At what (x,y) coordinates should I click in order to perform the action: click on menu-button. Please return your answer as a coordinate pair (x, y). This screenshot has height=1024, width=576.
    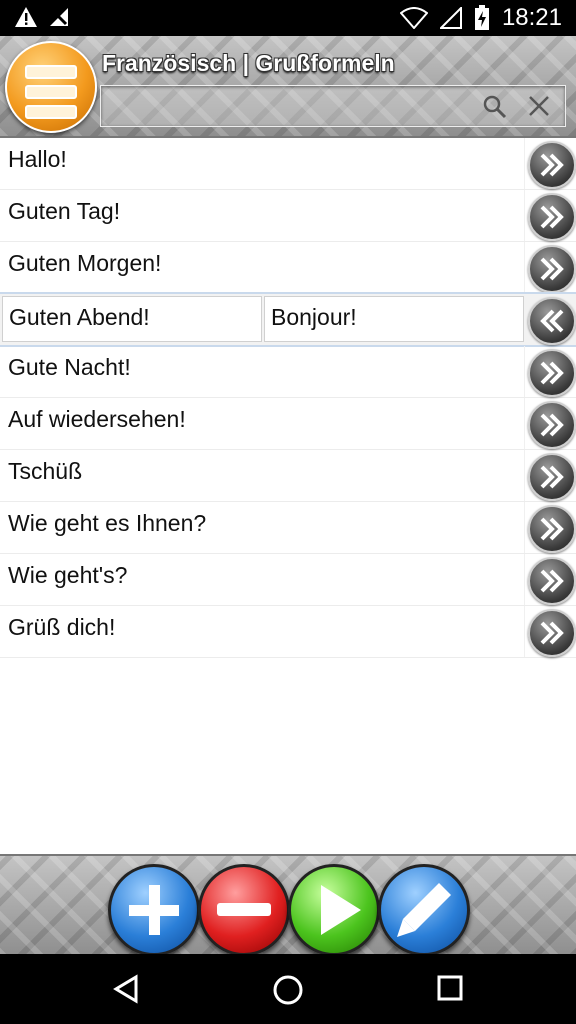
    Looking at the image, I should click on (51, 87).